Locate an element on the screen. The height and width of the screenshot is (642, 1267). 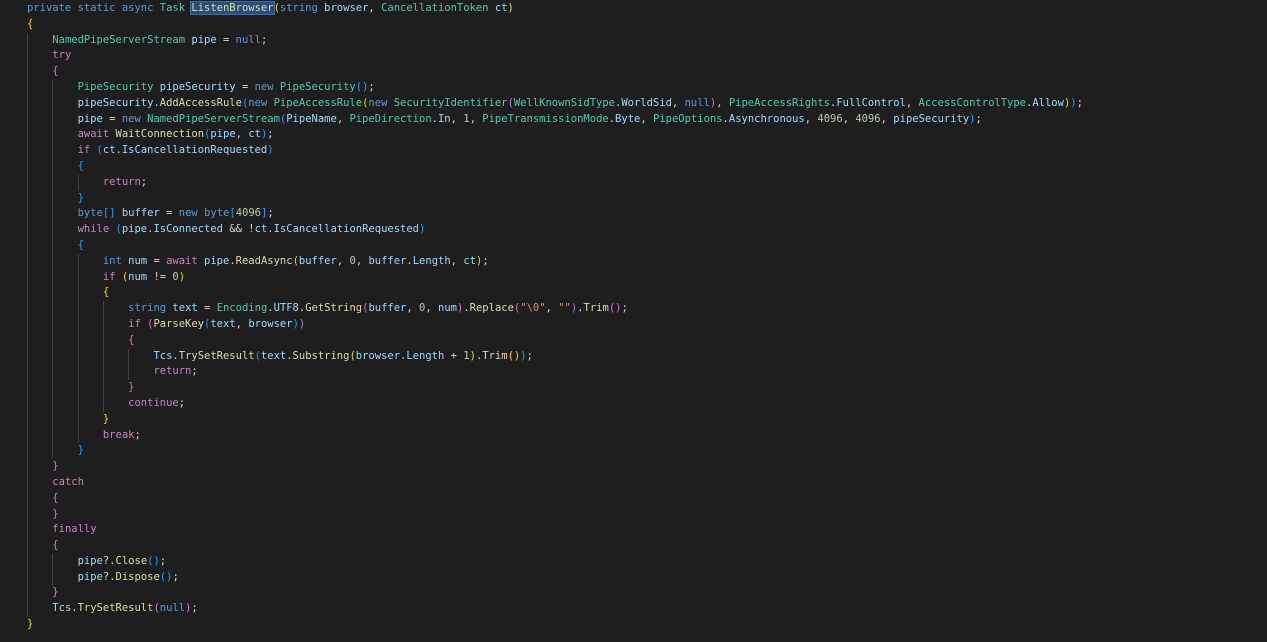
code-token: byte is located at coordinates (217, 213).